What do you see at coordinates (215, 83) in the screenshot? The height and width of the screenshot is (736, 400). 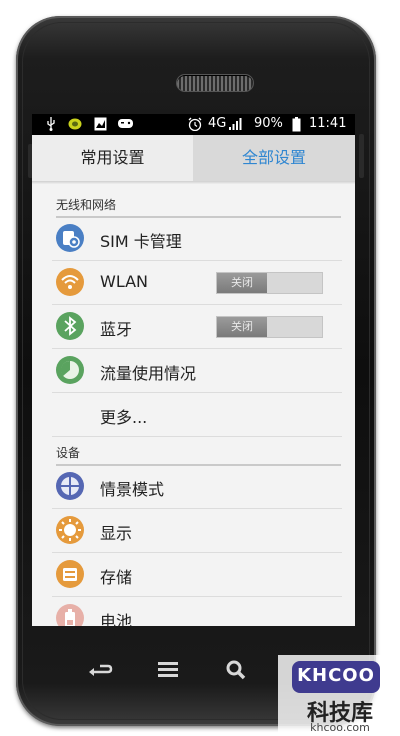 I see `earpiece-speaker` at bounding box center [215, 83].